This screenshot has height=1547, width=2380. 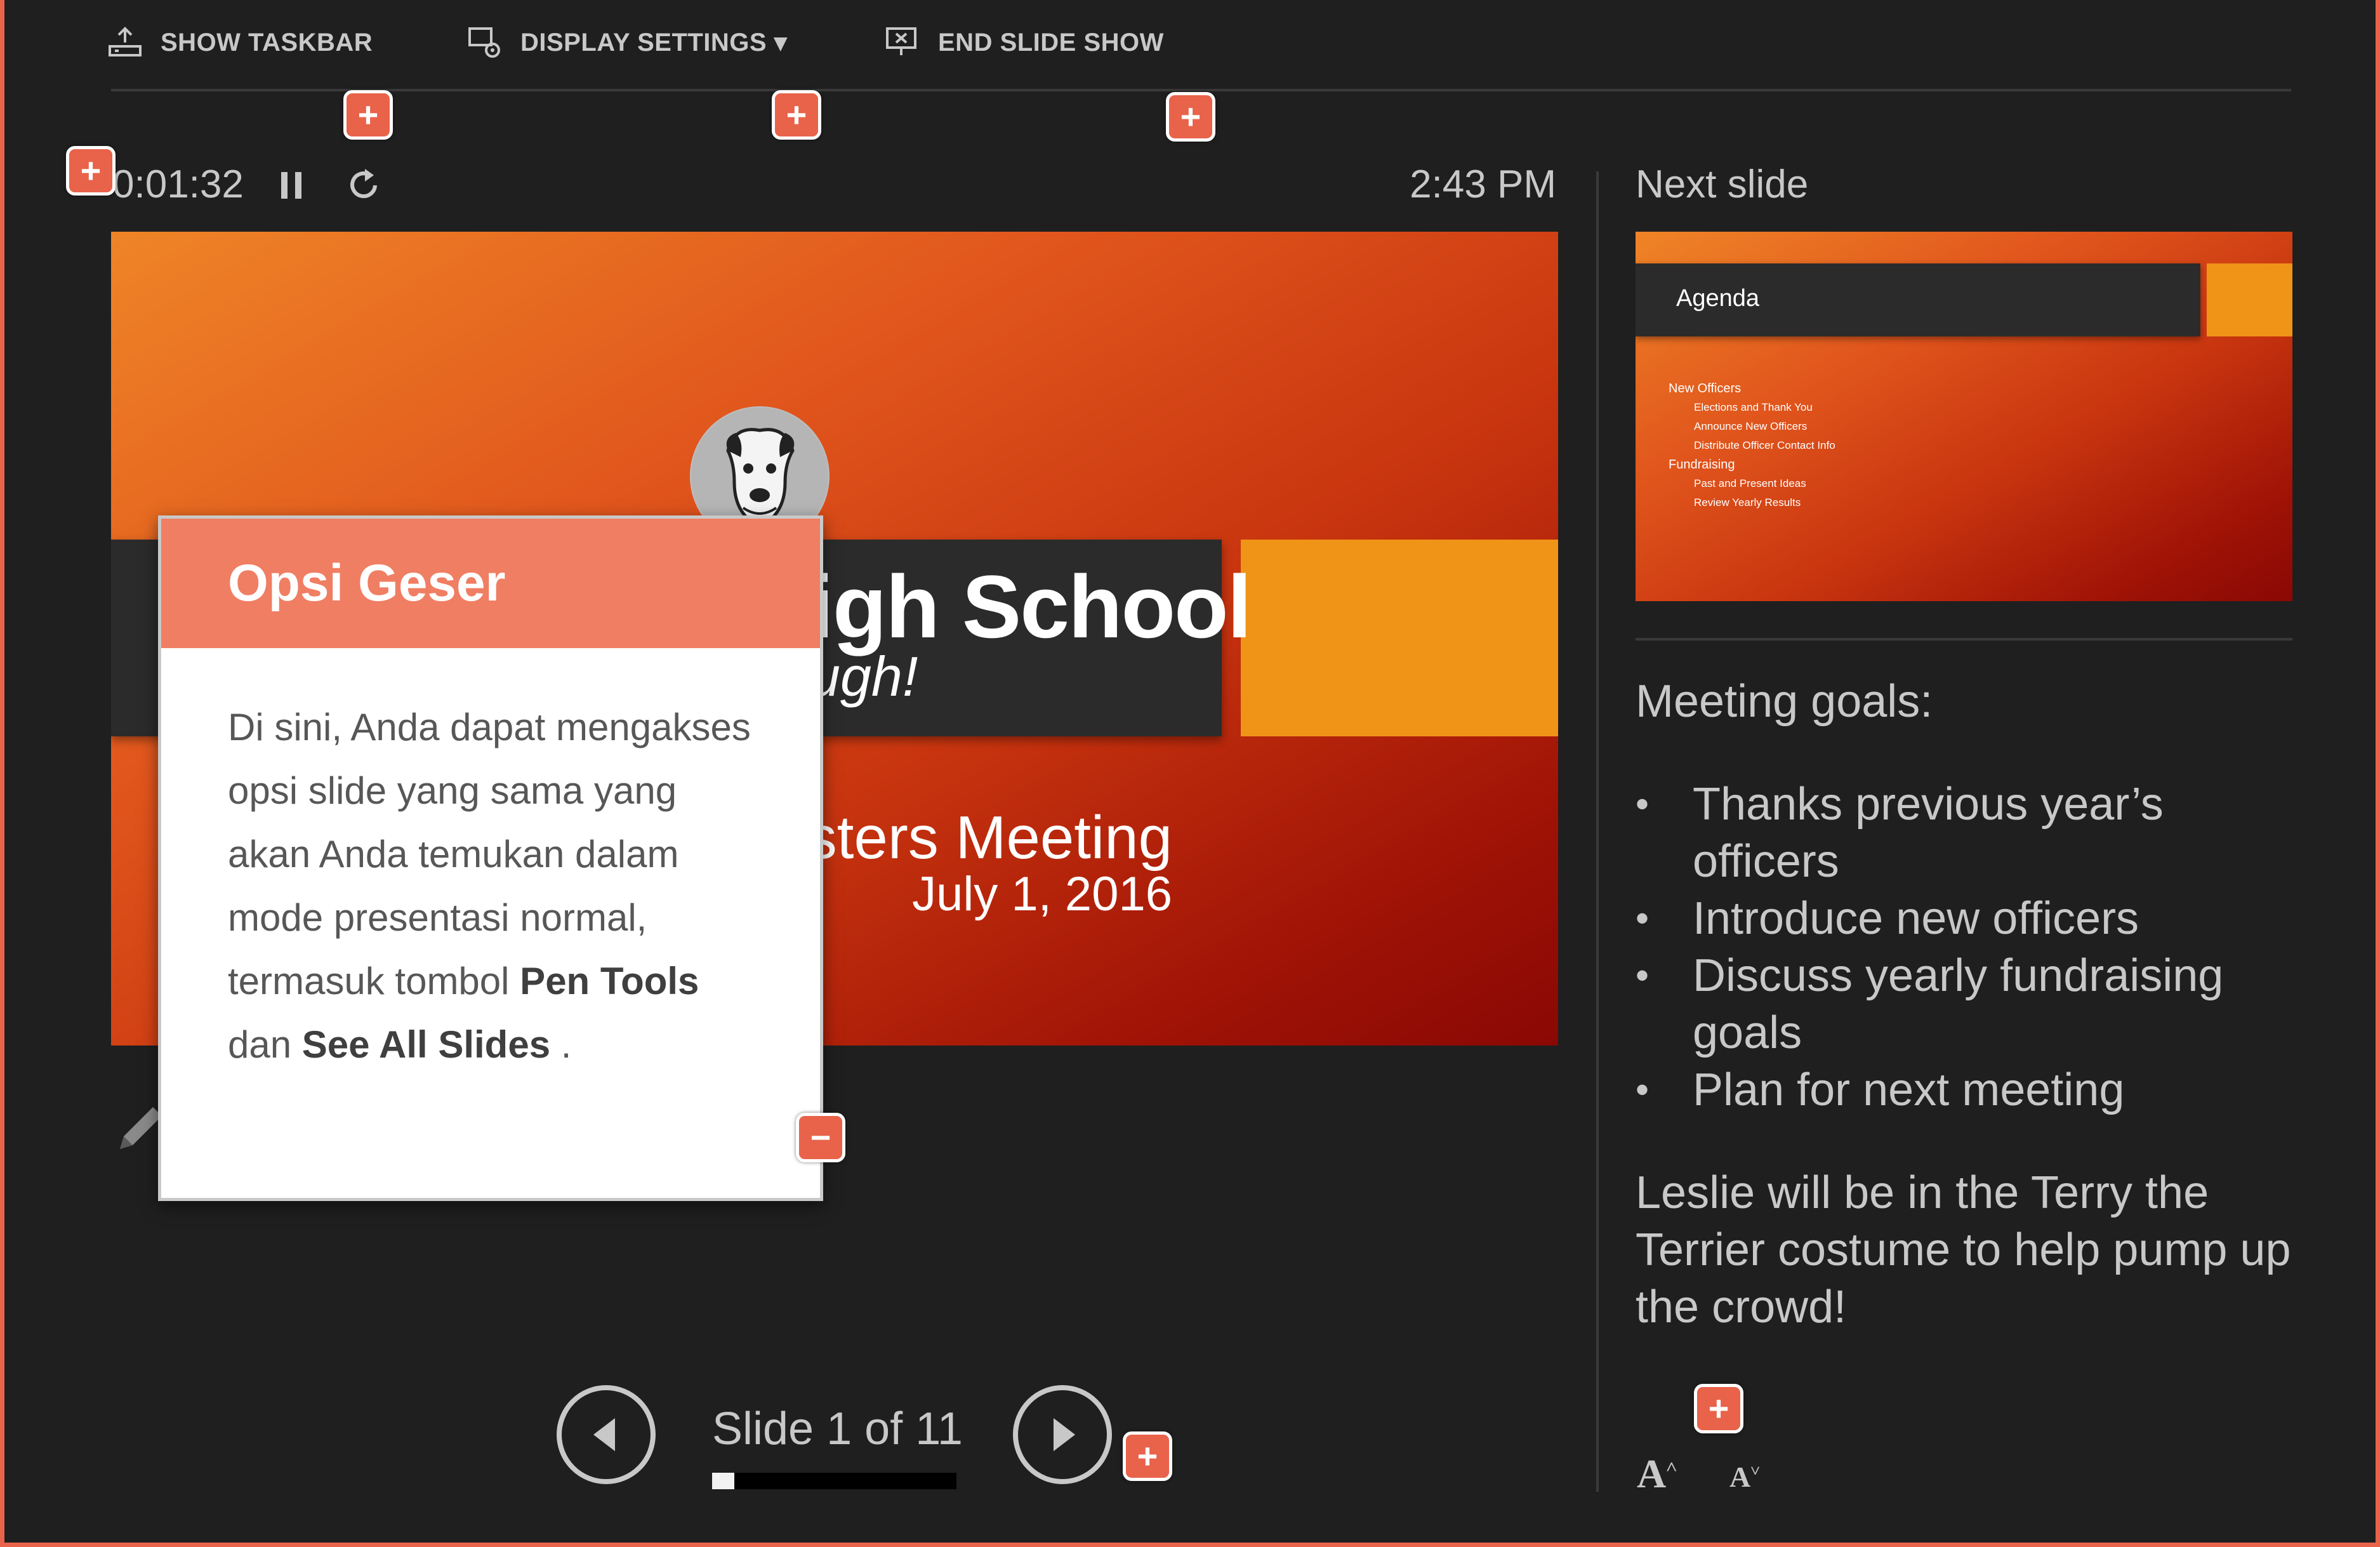 What do you see at coordinates (265, 1044) in the screenshot?
I see `callout-connector: dan` at bounding box center [265, 1044].